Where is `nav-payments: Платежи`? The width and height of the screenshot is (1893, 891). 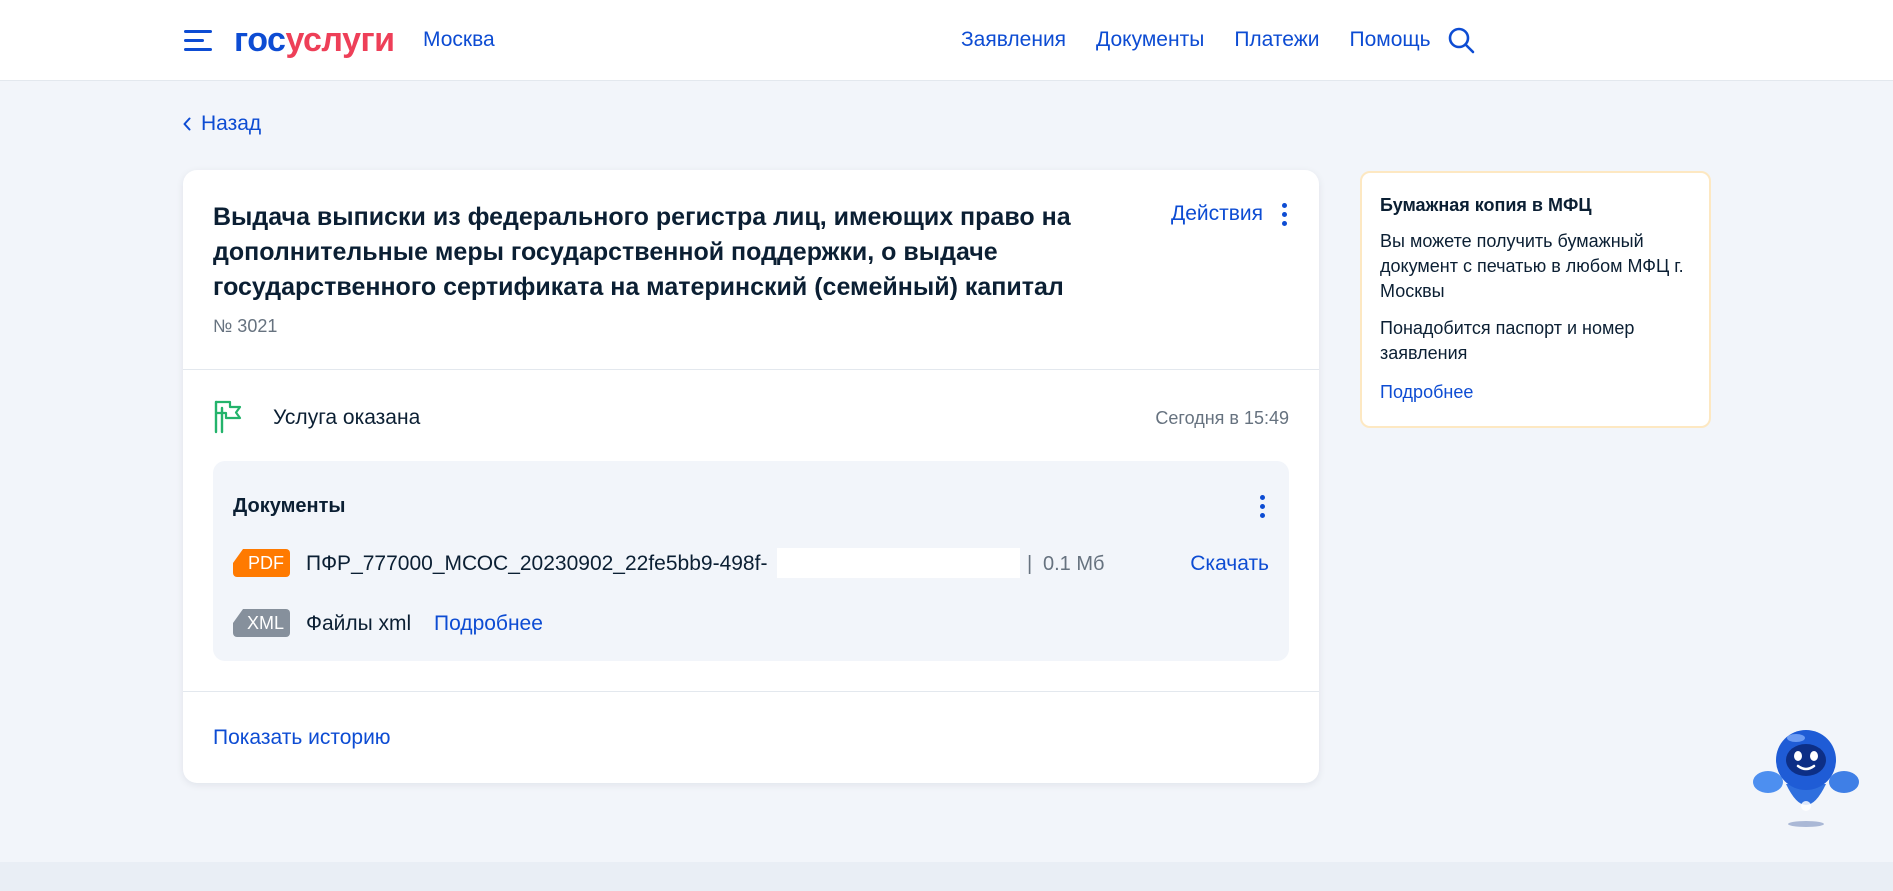 nav-payments: Платежи is located at coordinates (1276, 40).